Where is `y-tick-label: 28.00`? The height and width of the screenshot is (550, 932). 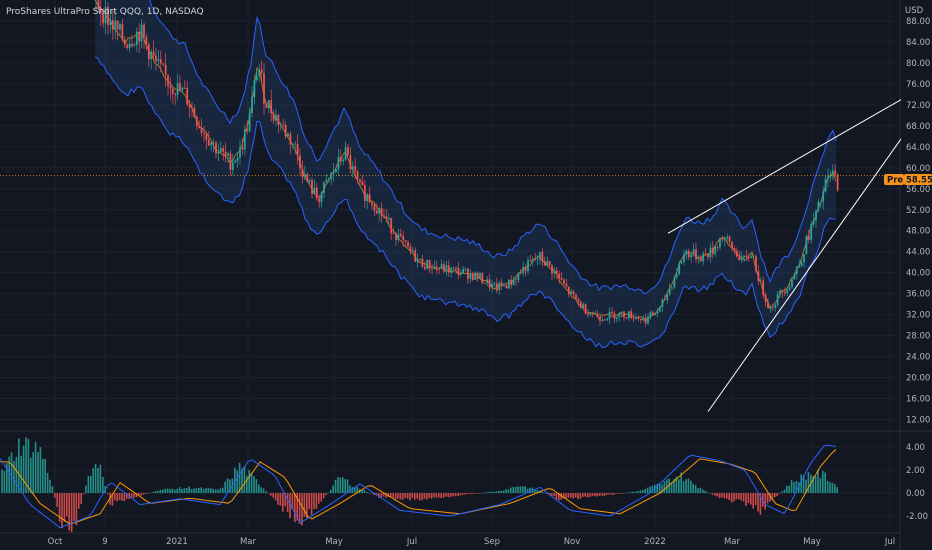
y-tick-label: 28.00 is located at coordinates (918, 337).